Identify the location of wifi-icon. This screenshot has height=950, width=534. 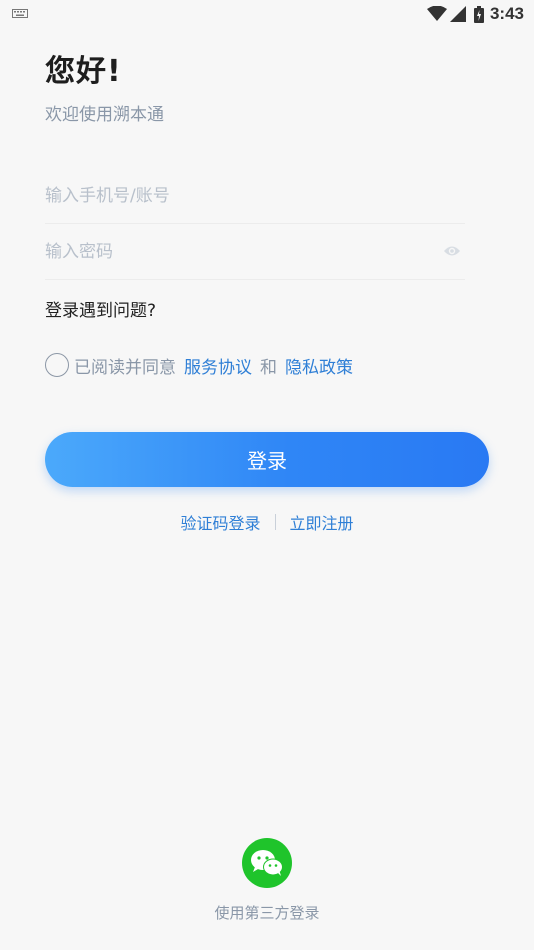
(436, 13).